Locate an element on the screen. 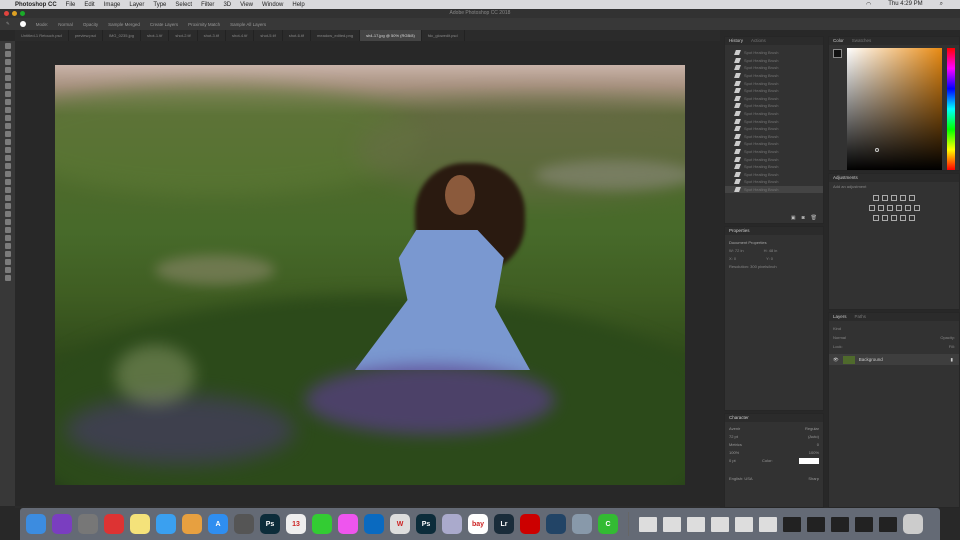 This screenshot has width=960, height=540. menu-help: Help is located at coordinates (298, 5).